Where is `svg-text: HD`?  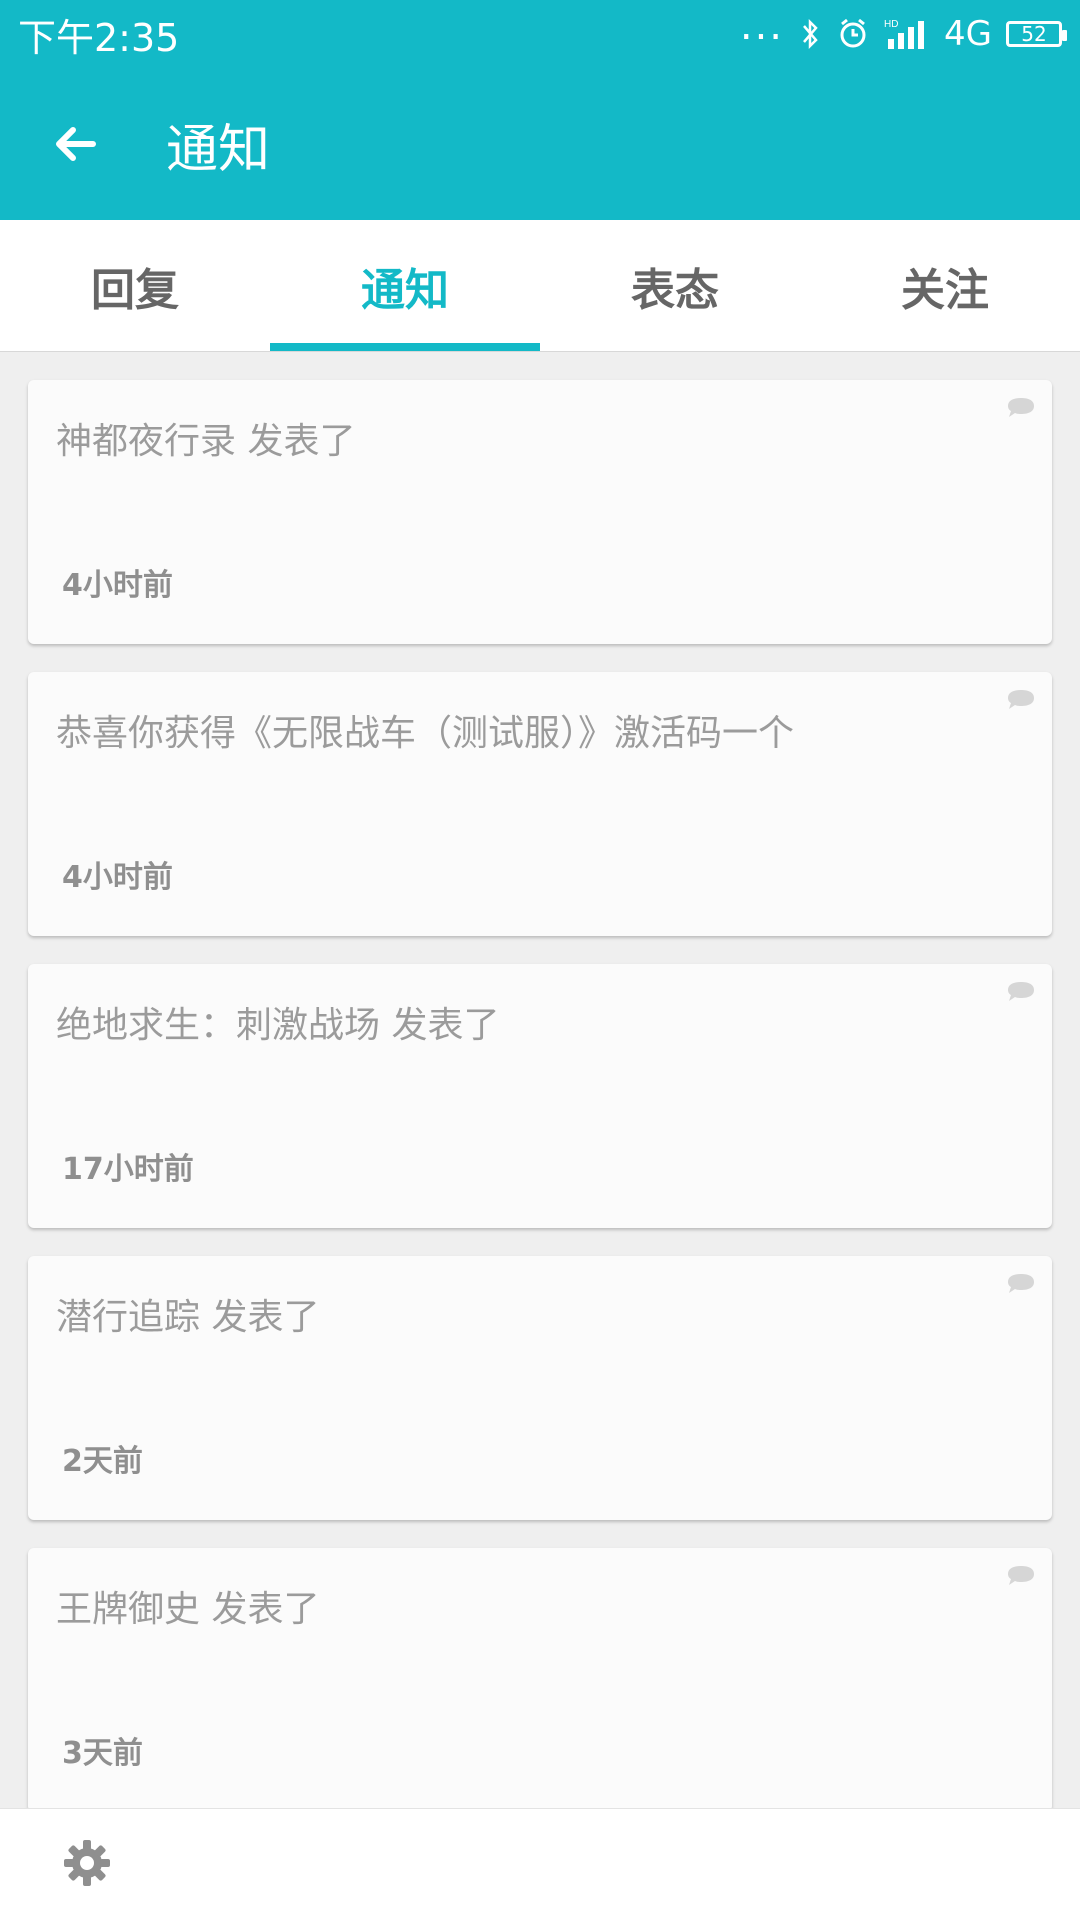
svg-text: HD is located at coordinates (891, 24).